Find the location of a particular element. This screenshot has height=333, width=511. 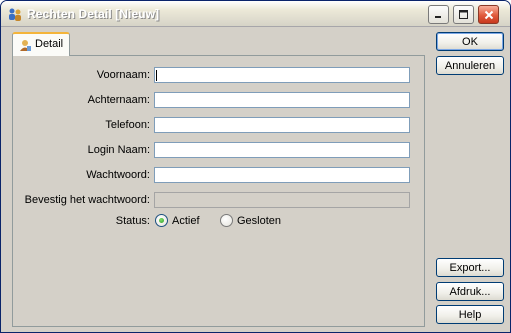

close-icon is located at coordinates (488, 14).